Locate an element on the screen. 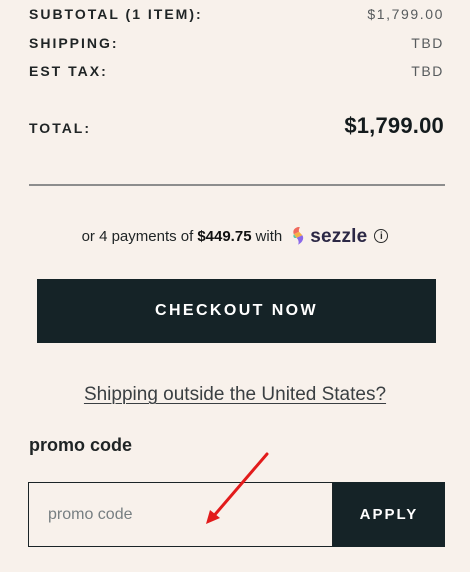  sezzle-logo: sezzle is located at coordinates (327, 236).